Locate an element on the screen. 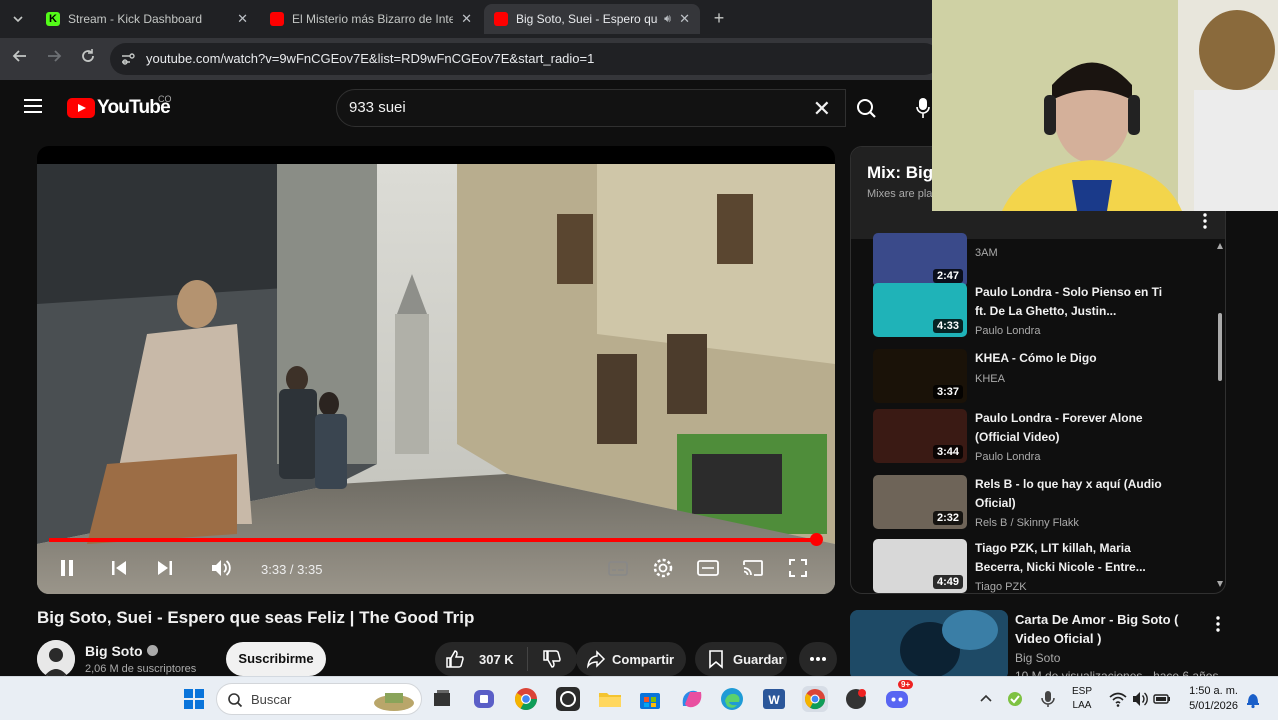  task-view-icon is located at coordinates (442, 699).